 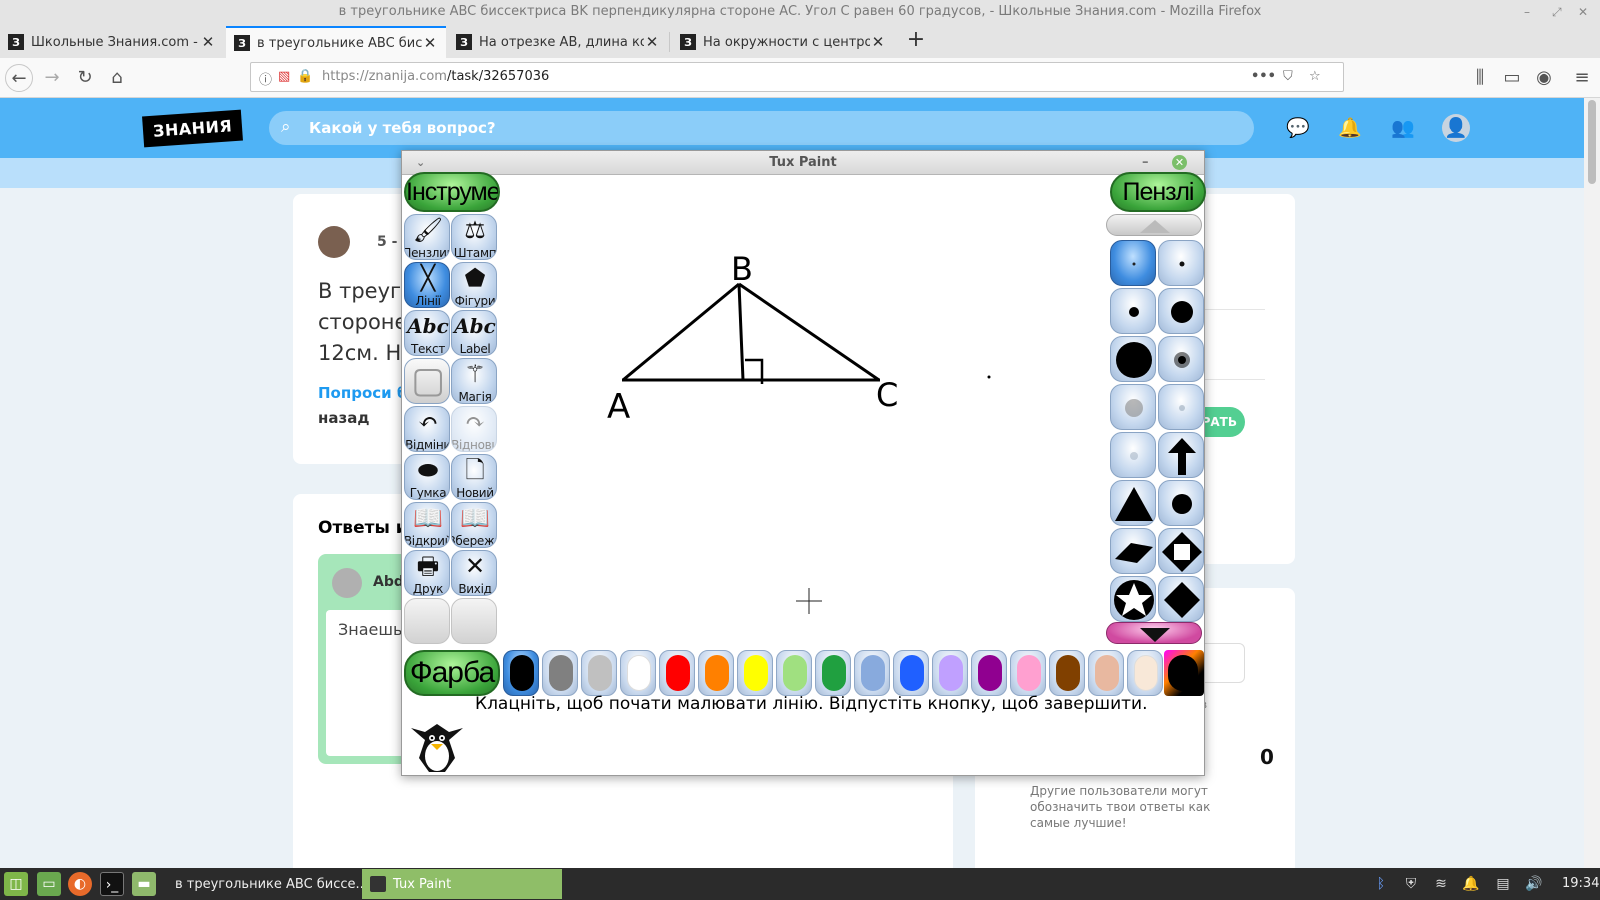 What do you see at coordinates (427, 285) in the screenshot?
I see `tool-lines-button: ╳ Лінії` at bounding box center [427, 285].